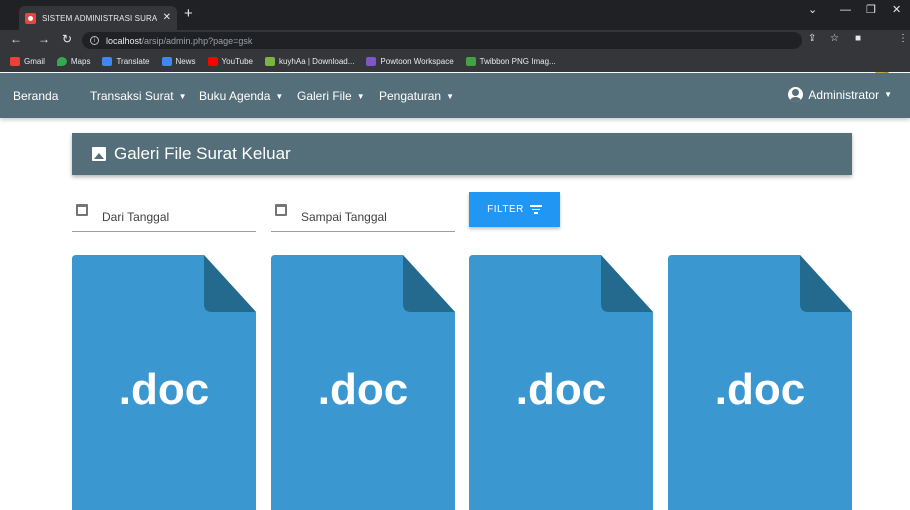 Image resolution: width=910 pixels, height=510 pixels. I want to click on side-panel-icon: ■, so click(858, 39).